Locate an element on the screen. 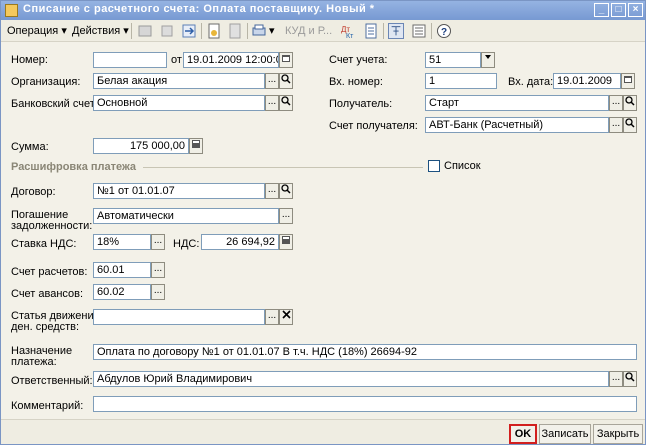  close-button: Закрыть is located at coordinates (618, 434).